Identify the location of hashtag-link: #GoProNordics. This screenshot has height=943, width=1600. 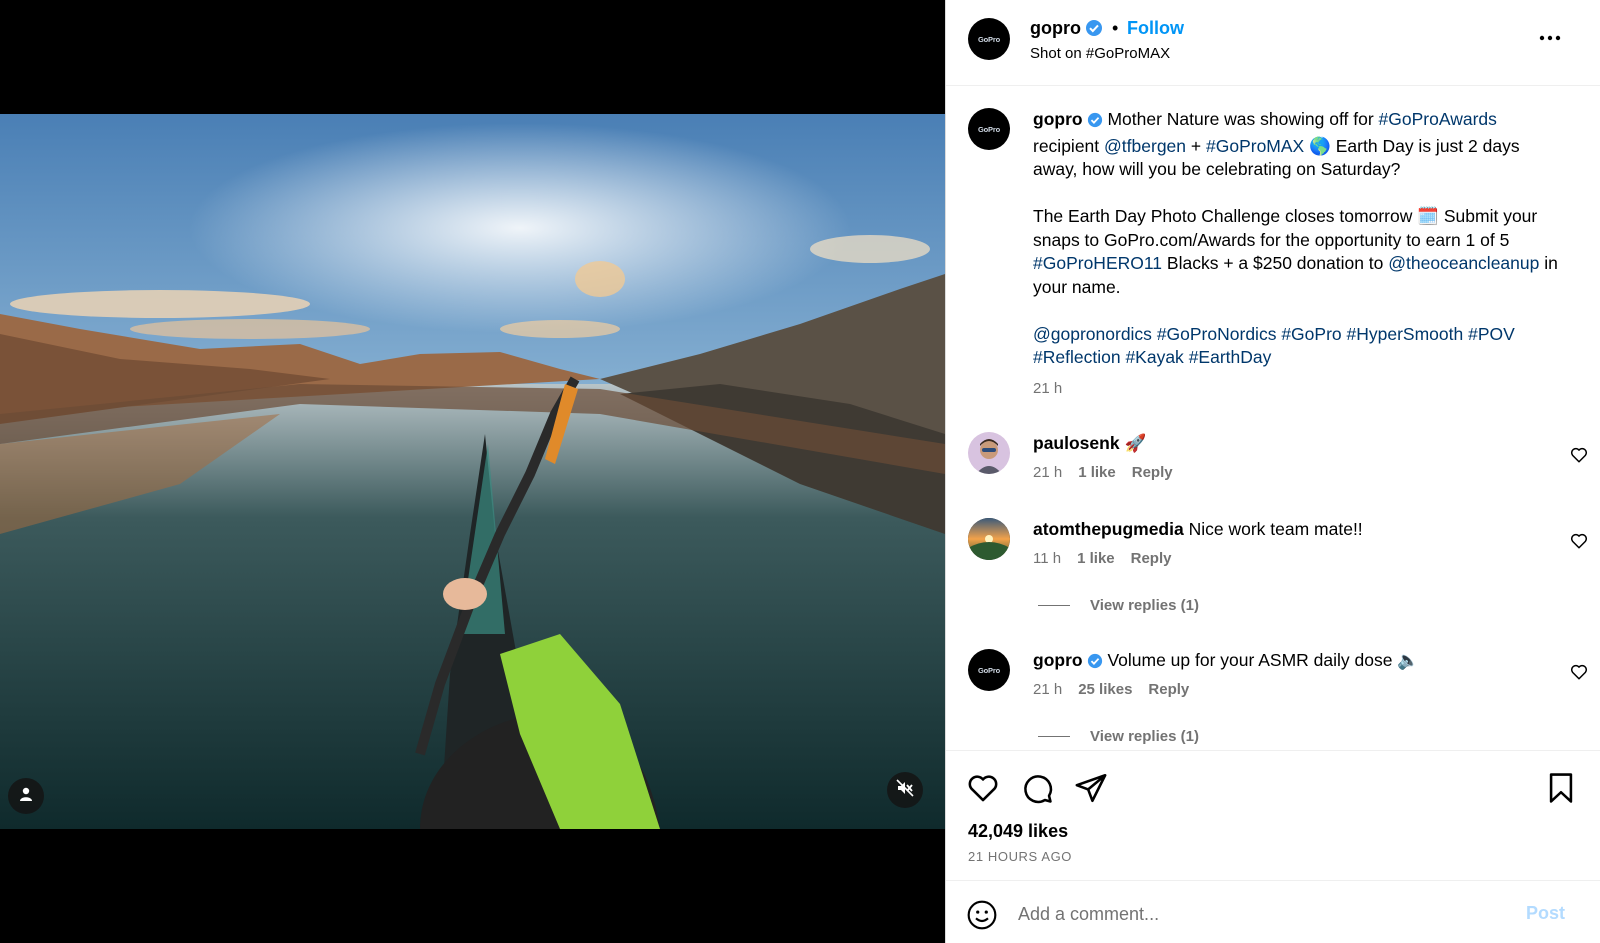
(1217, 334).